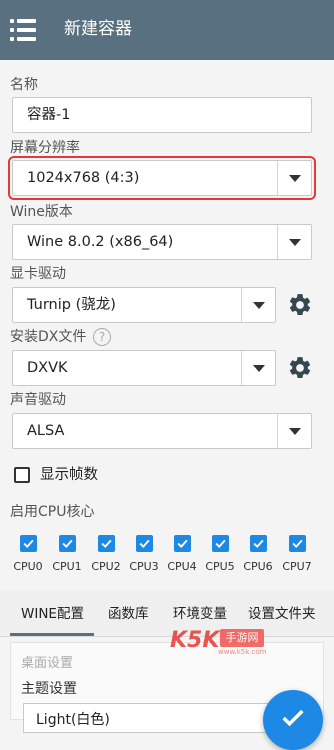 The width and height of the screenshot is (334, 750). Describe the element at coordinates (52, 512) in the screenshot. I see `cpu-cores-label: 启用CPU核心` at that location.